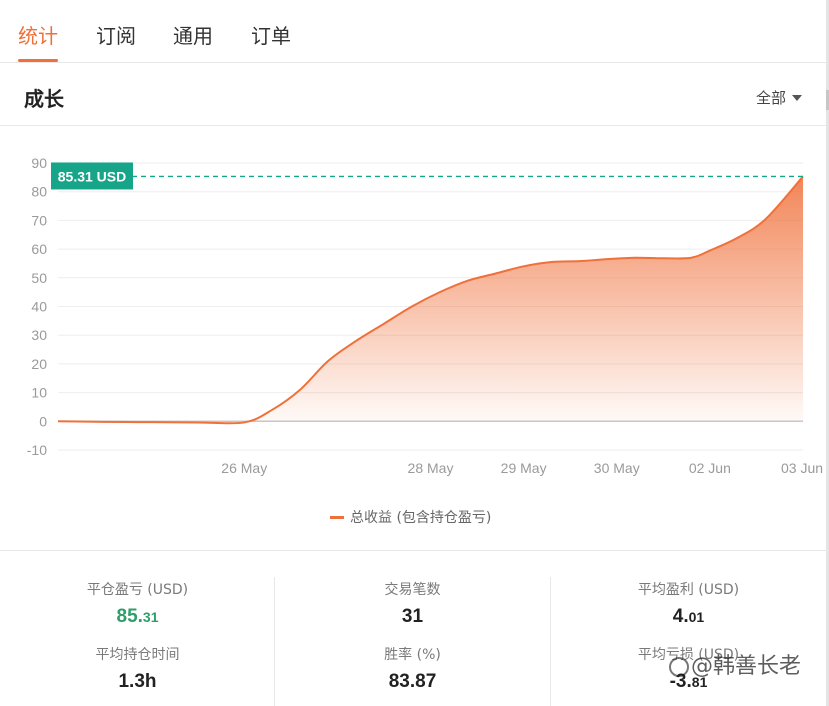 The image size is (829, 706). What do you see at coordinates (412, 668) in the screenshot?
I see `stat-win-rate: 胜率 (%) 83.87` at bounding box center [412, 668].